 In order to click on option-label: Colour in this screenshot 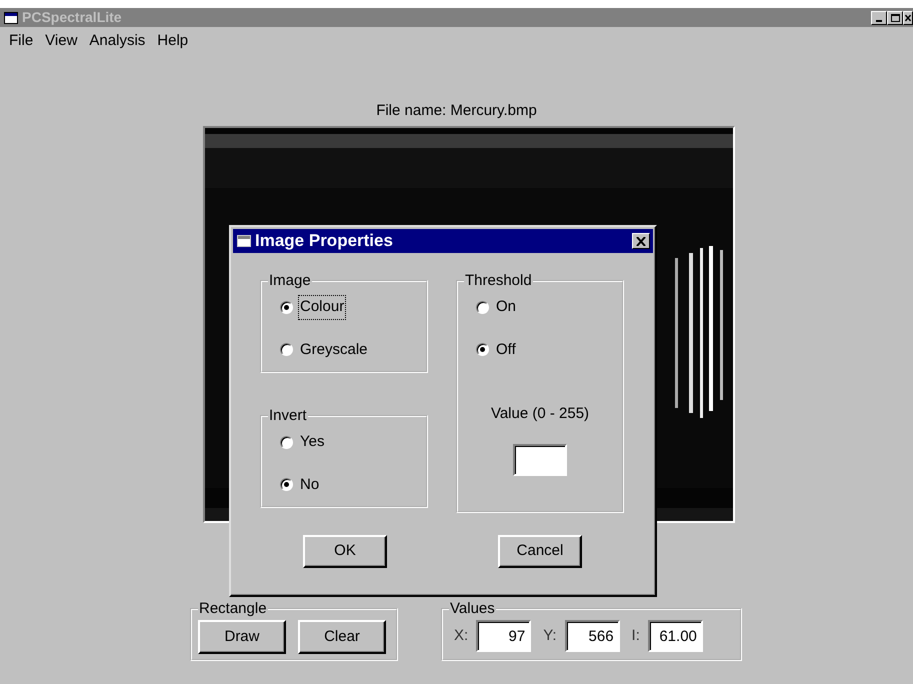, I will do `click(322, 307)`.